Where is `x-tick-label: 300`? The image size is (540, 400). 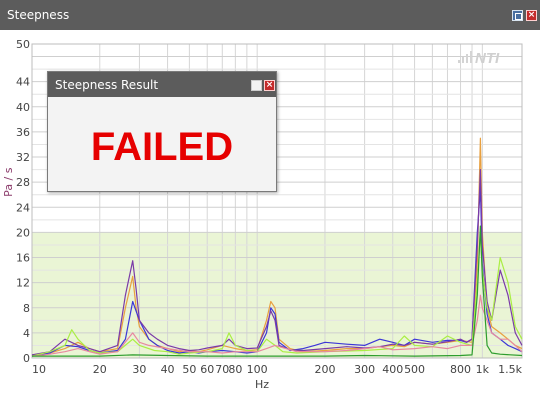 x-tick-label: 300 is located at coordinates (364, 369).